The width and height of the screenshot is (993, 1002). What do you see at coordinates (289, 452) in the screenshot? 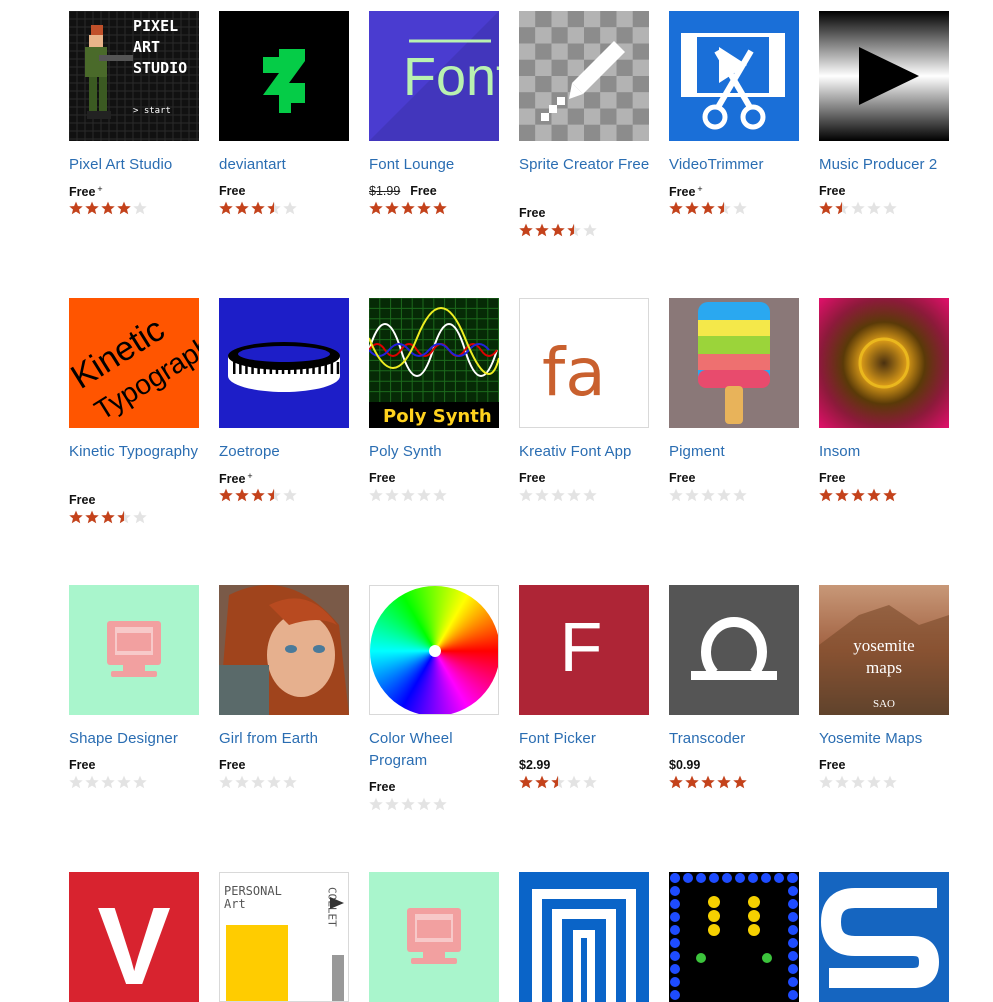
I see `app-name: Zoetrope` at bounding box center [289, 452].